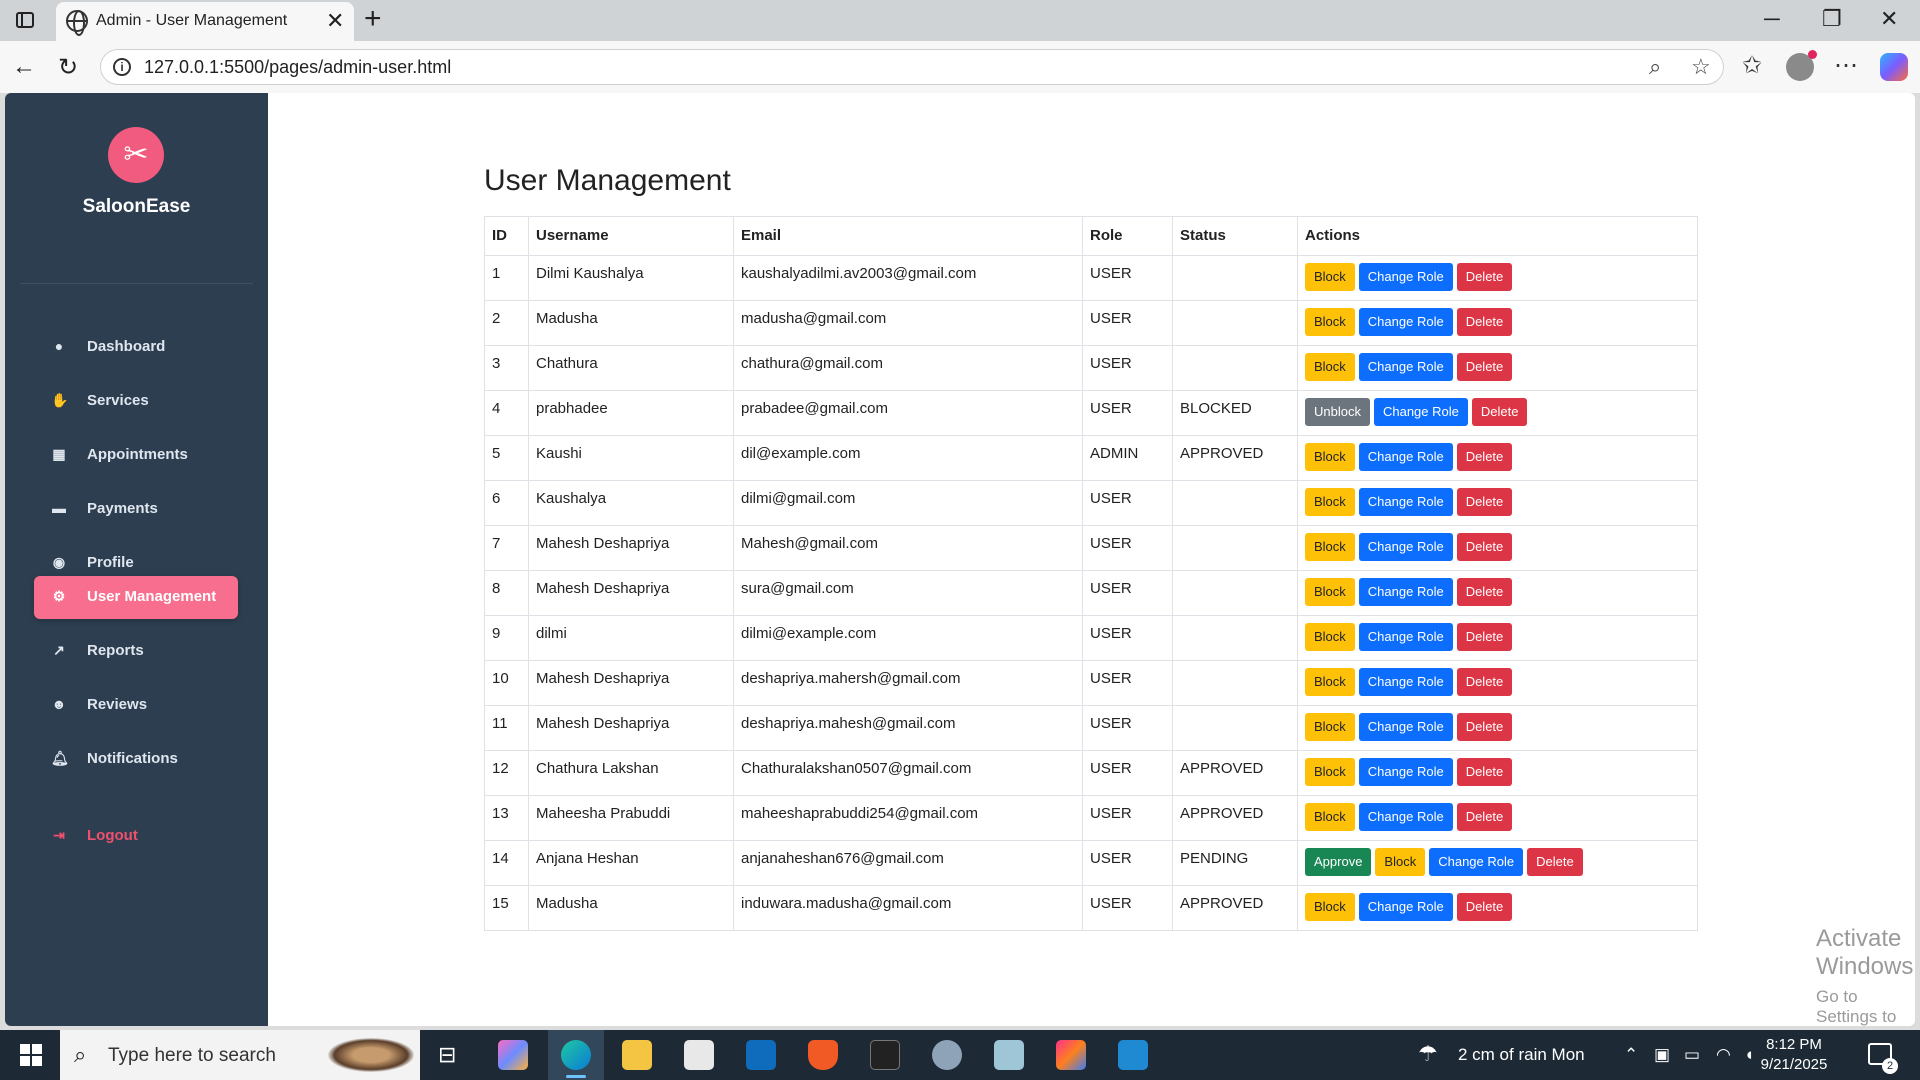 Image resolution: width=1920 pixels, height=1080 pixels. What do you see at coordinates (908, 503) in the screenshot?
I see `cell-email: dilmi@gmail.com` at bounding box center [908, 503].